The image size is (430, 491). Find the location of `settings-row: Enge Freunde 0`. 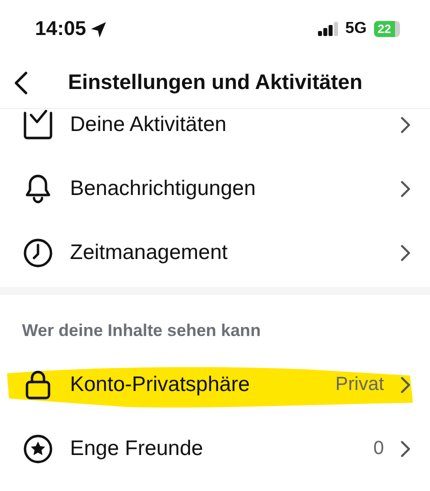

settings-row: Enge Freunde 0 is located at coordinates (215, 449).